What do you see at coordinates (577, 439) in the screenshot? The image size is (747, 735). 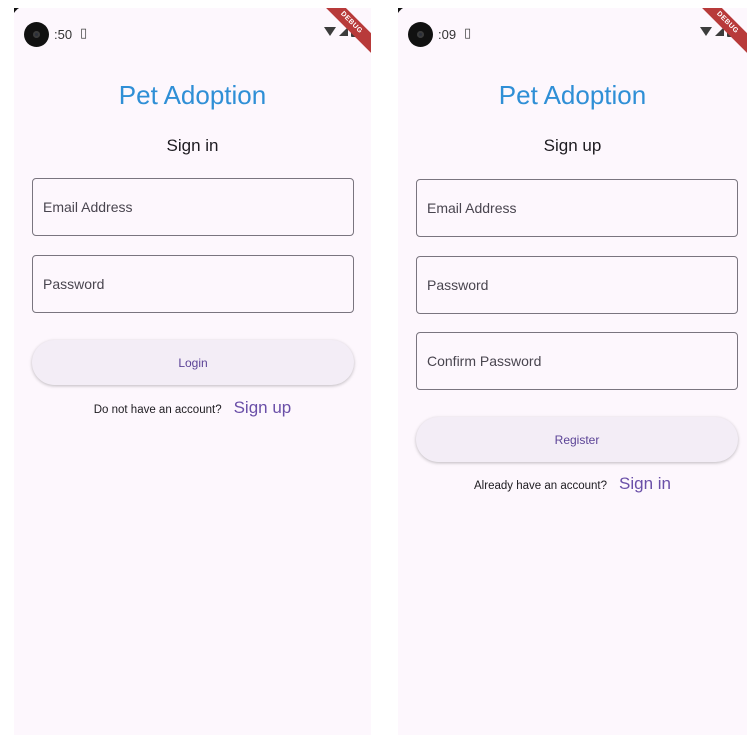 I see `register-button: Register` at bounding box center [577, 439].